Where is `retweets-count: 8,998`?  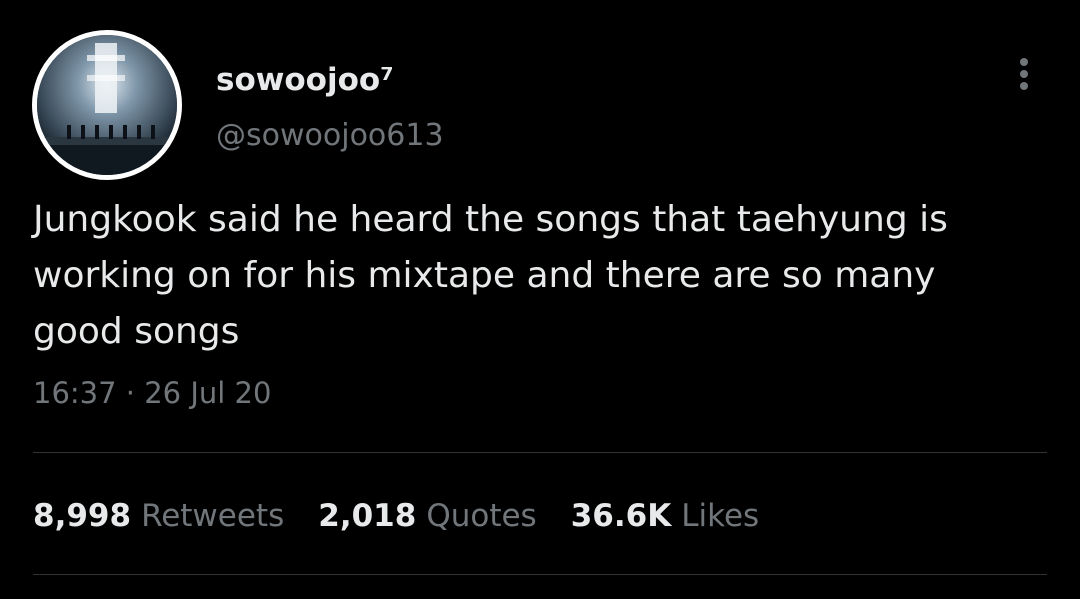
retweets-count: 8,998 is located at coordinates (82, 516).